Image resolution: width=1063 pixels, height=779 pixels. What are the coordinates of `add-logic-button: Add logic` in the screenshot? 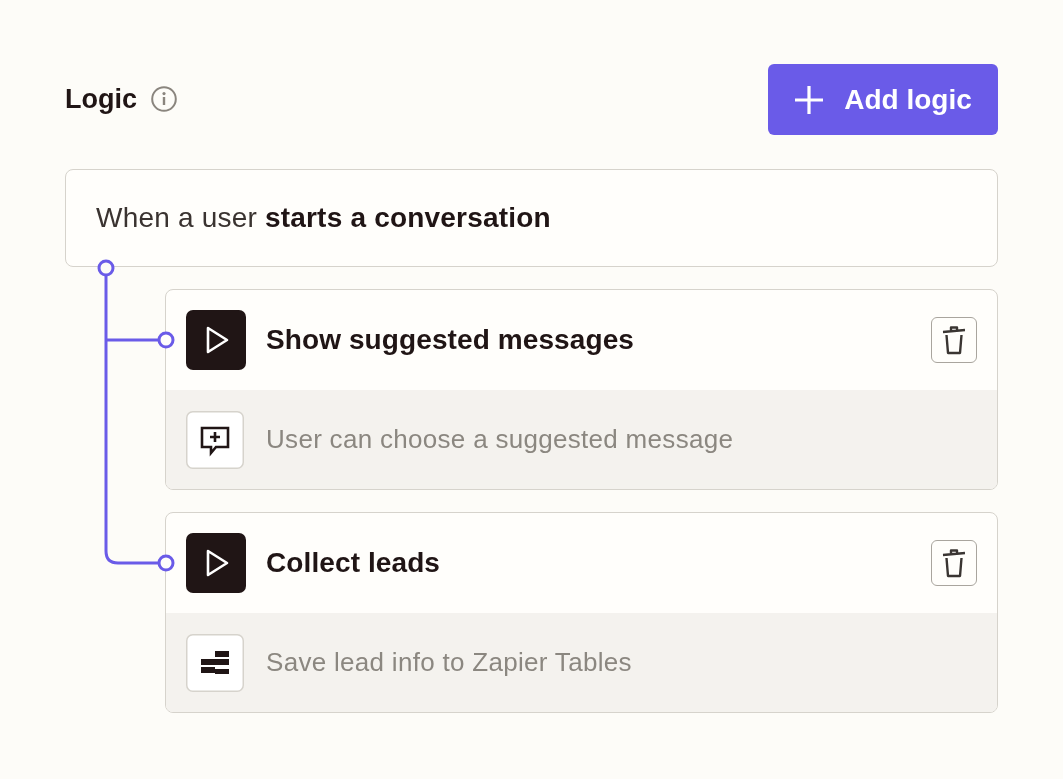 It's located at (883, 99).